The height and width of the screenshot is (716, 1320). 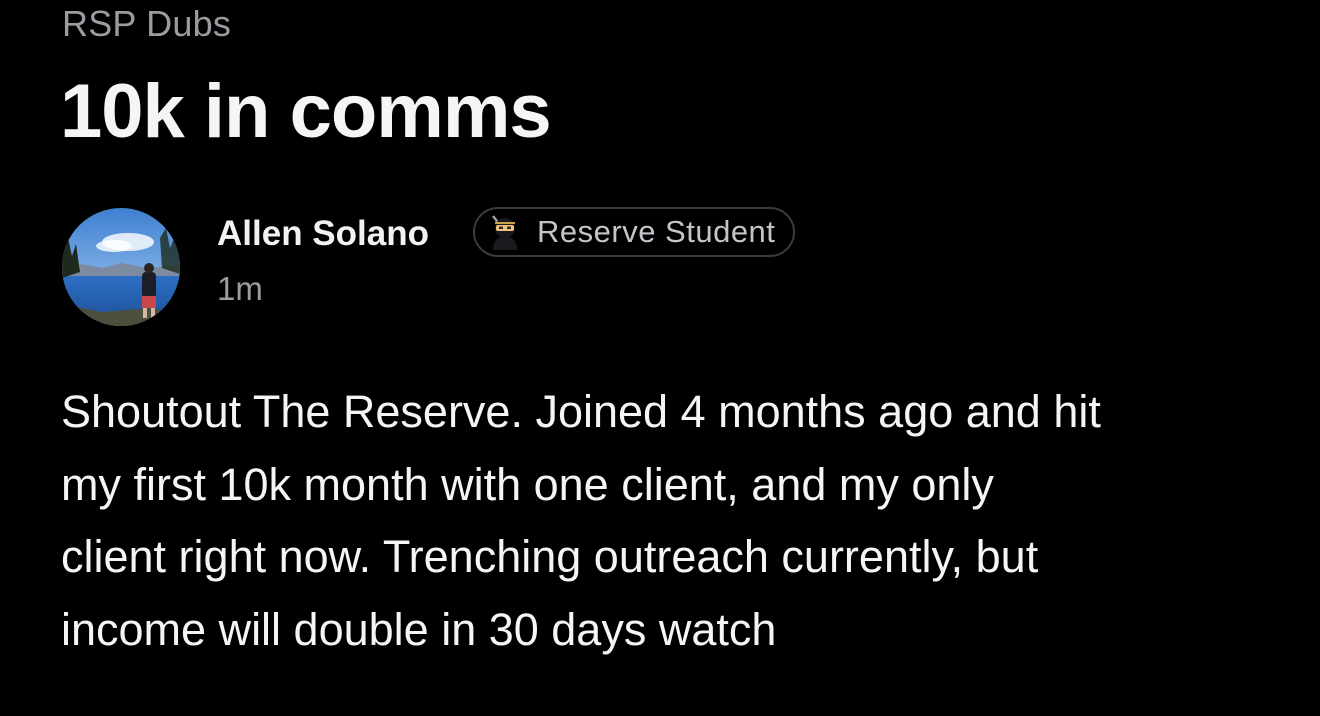 What do you see at coordinates (306, 111) in the screenshot?
I see `post-title: 10k in comms` at bounding box center [306, 111].